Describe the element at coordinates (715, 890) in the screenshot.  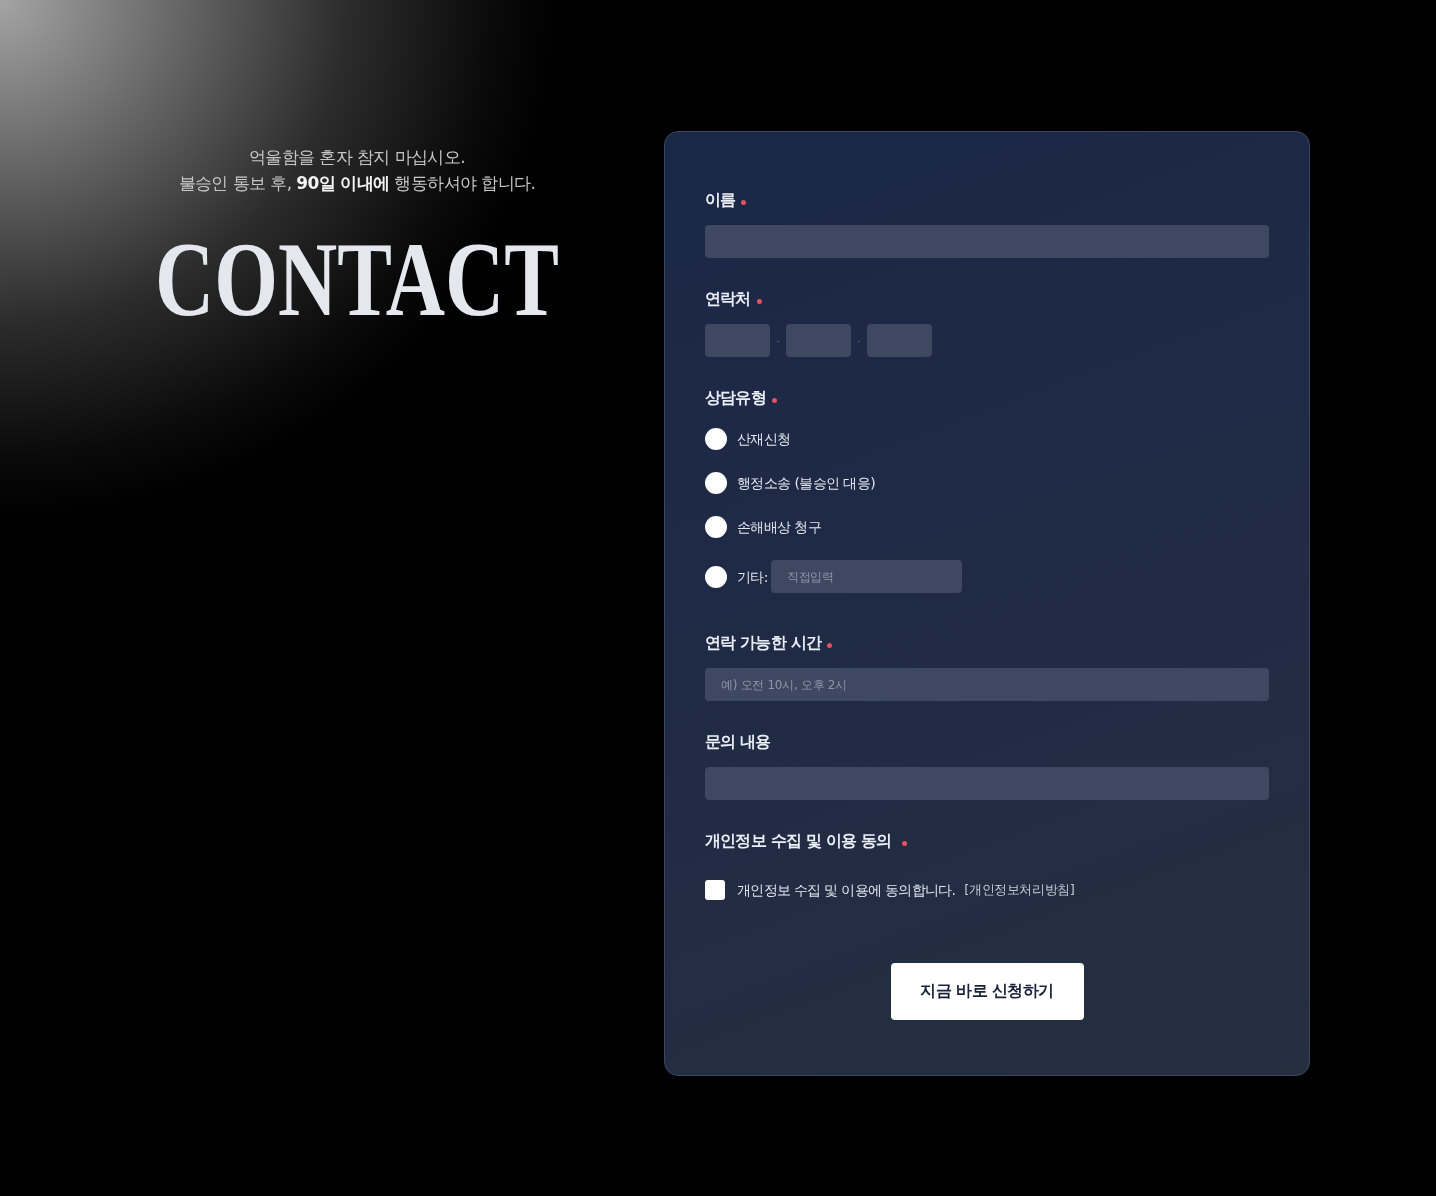
I see `consent-checkbox` at that location.